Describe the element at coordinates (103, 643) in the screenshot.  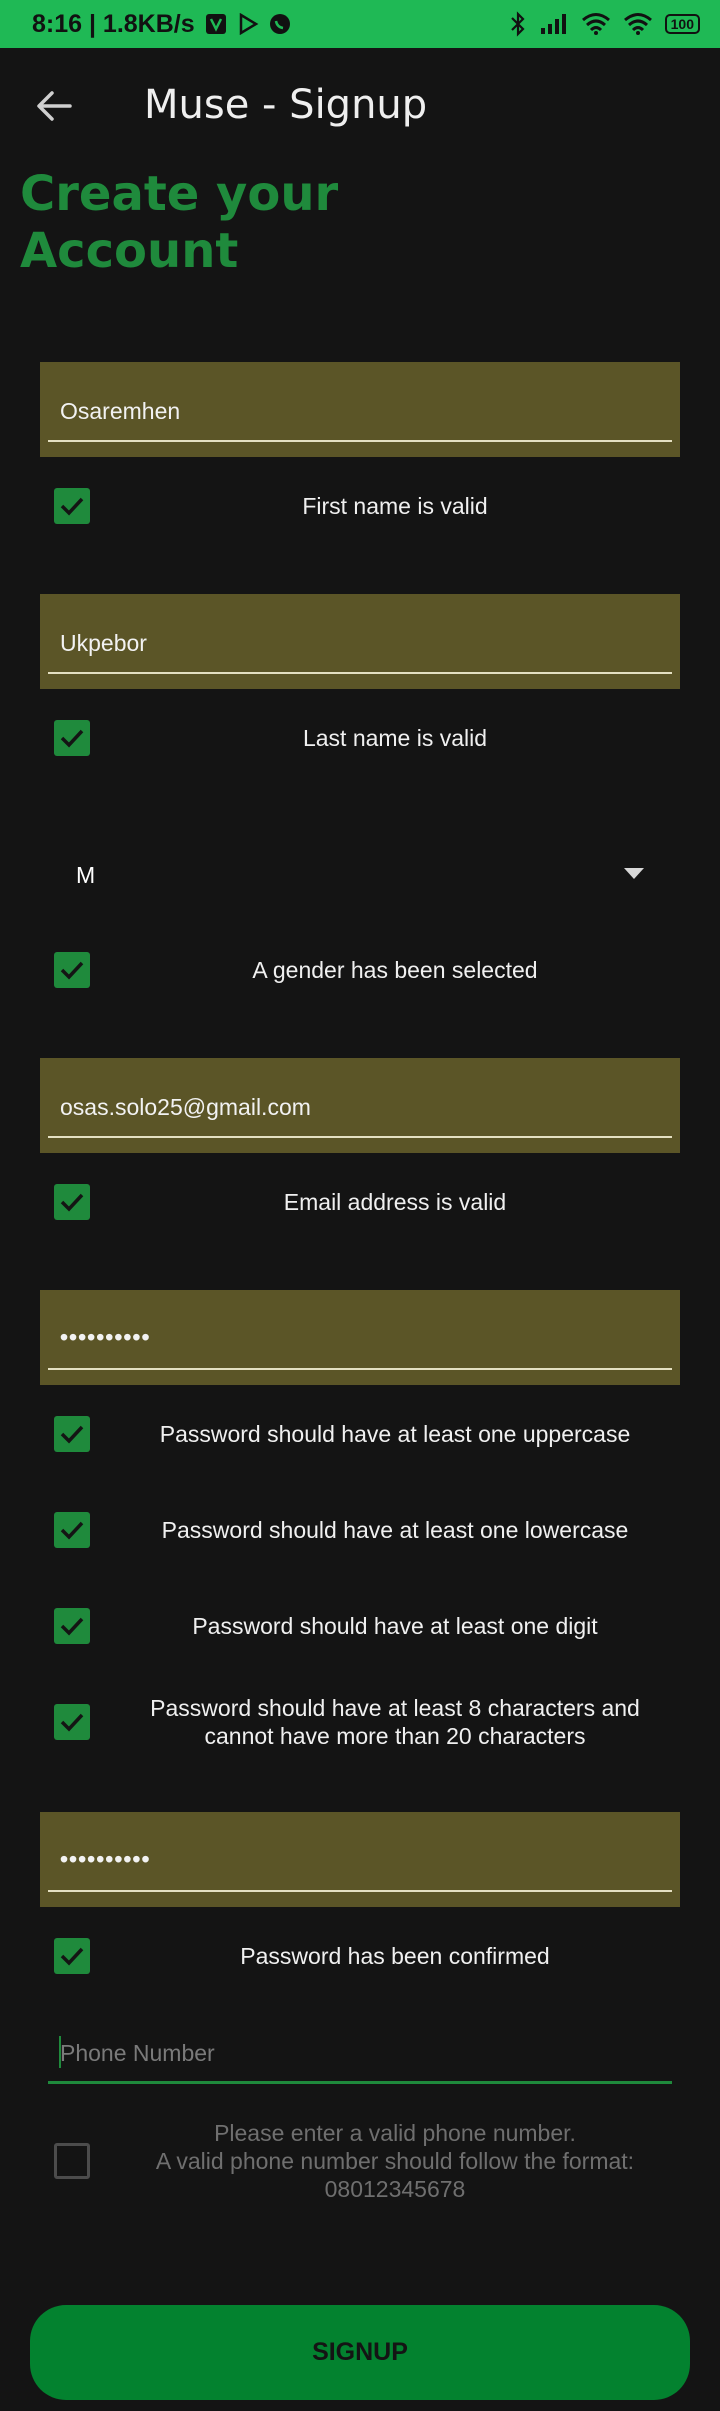
I see `last-name-value: Ukpebor` at that location.